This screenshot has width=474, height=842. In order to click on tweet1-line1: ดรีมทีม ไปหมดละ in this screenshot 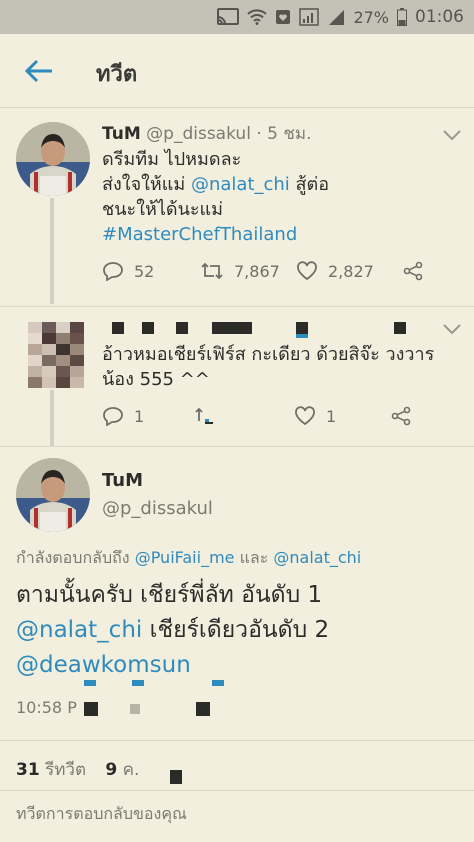, I will do `click(172, 159)`.